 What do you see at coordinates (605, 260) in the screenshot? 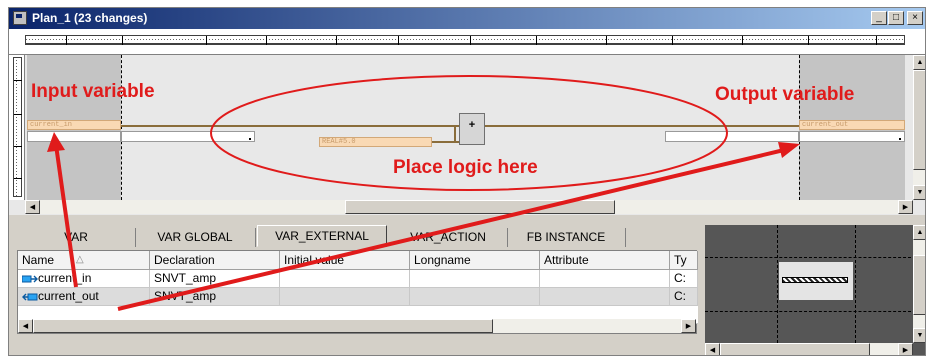
I see `column-header-attribute: Attribute` at bounding box center [605, 260].